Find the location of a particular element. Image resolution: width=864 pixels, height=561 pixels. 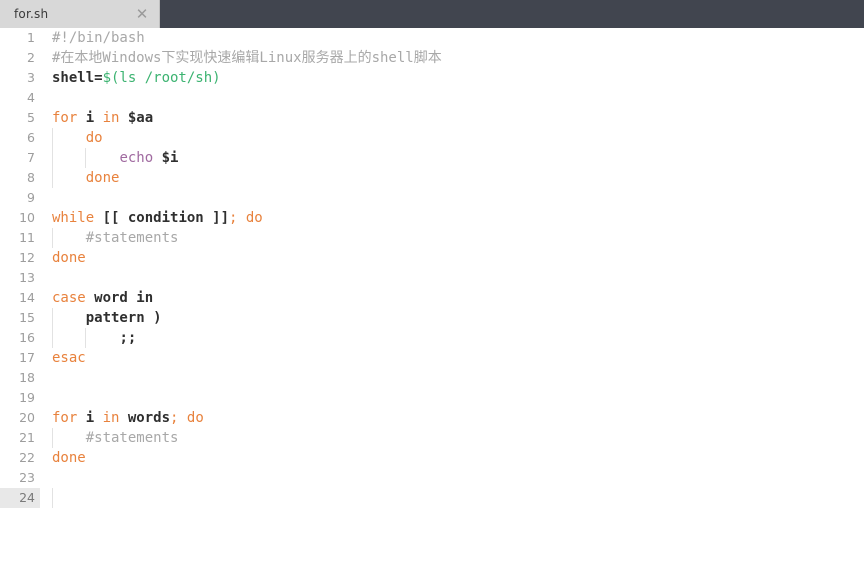

line-content: case word in is located at coordinates (452, 298).